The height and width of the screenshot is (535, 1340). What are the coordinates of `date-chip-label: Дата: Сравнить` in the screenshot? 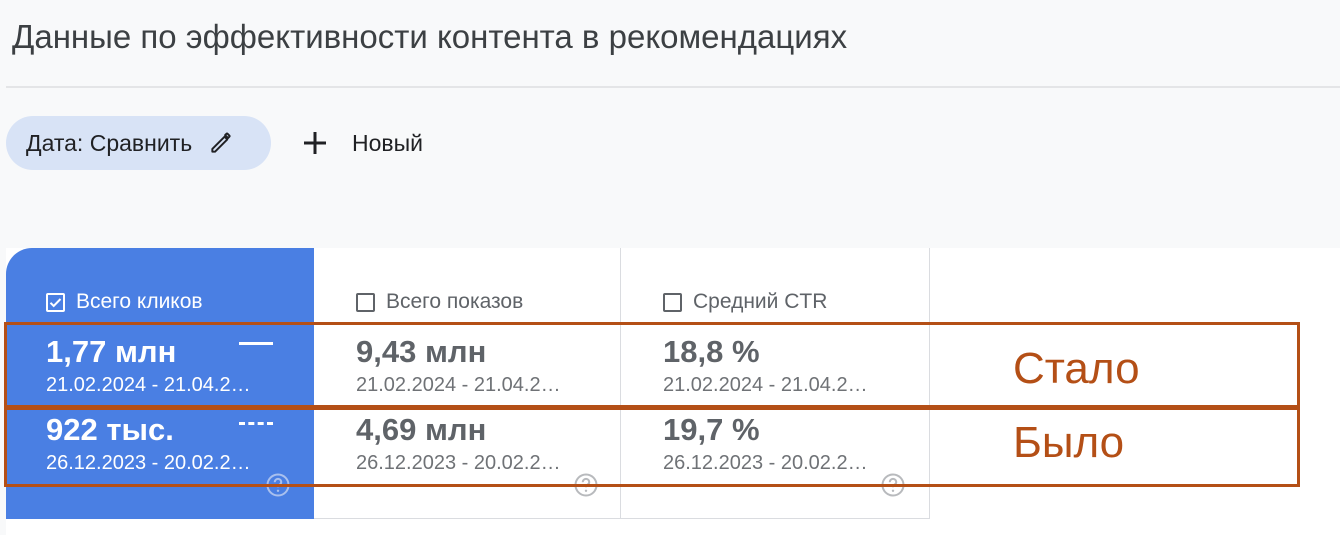 It's located at (109, 142).